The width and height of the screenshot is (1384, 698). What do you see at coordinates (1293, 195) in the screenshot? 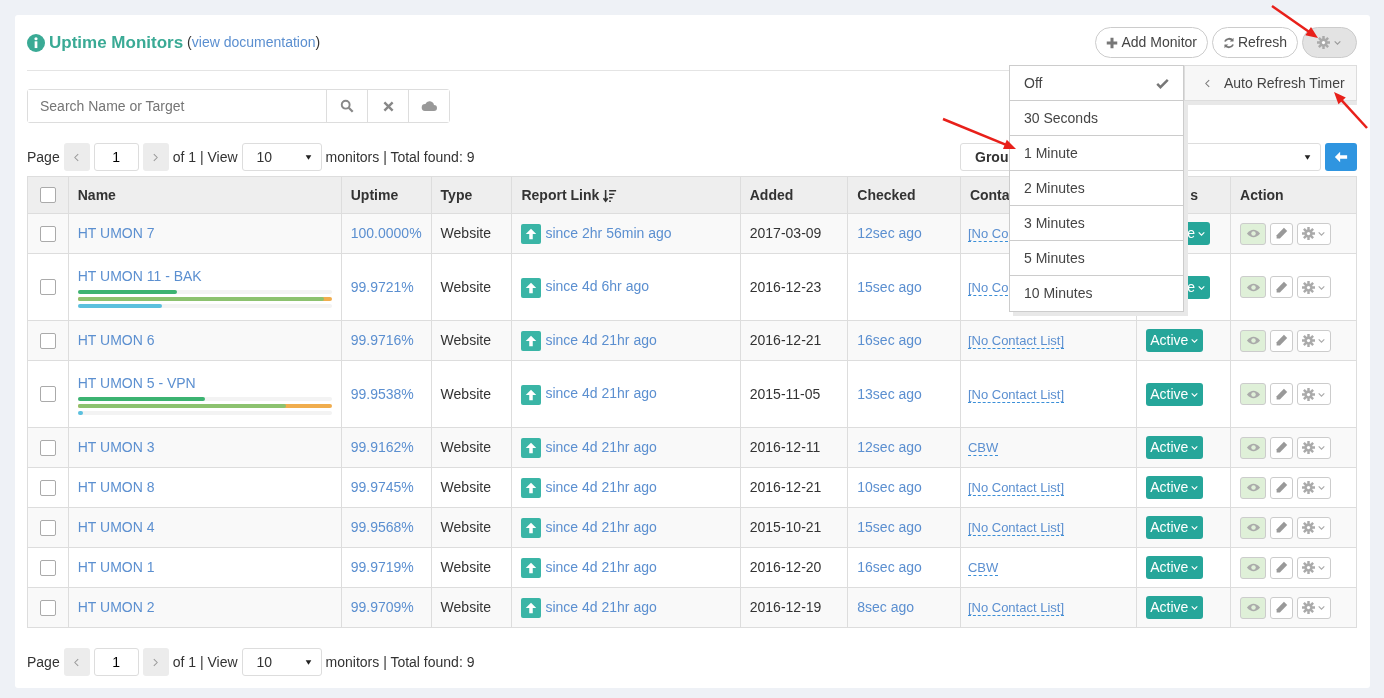
I see `column-header: Action` at bounding box center [1293, 195].